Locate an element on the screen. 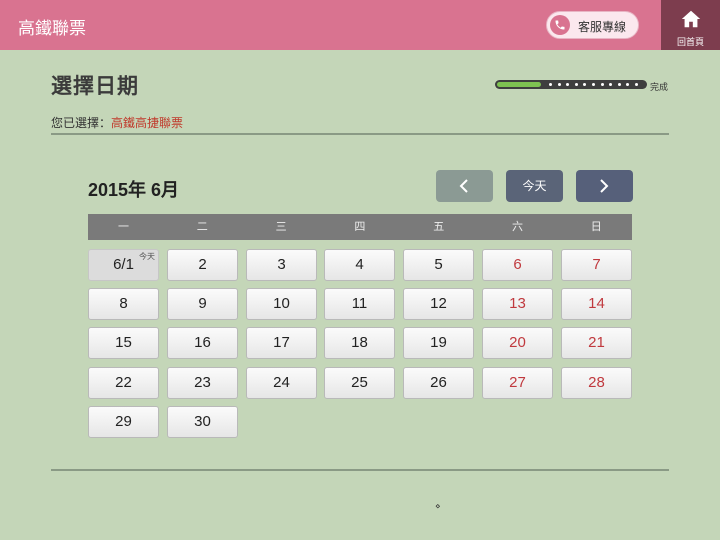 The width and height of the screenshot is (720, 540). calendar-day: 19 is located at coordinates (438, 343).